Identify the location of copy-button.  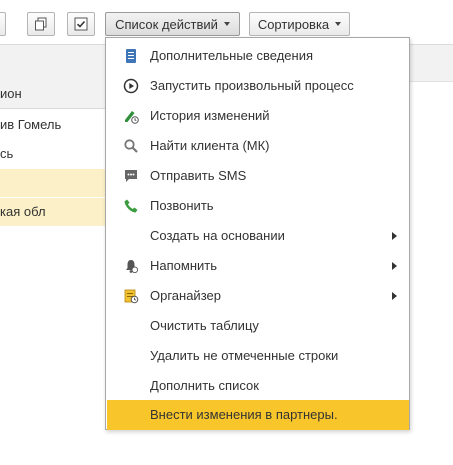
(41, 24).